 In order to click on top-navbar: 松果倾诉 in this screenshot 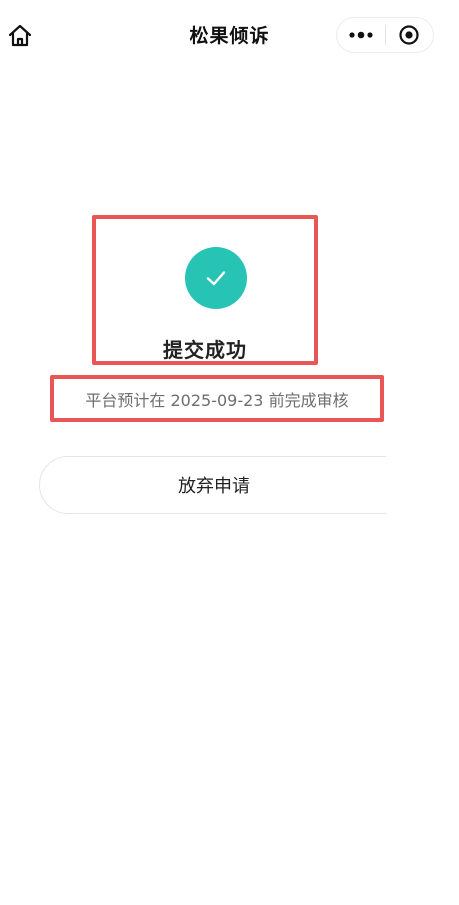, I will do `click(229, 35)`.